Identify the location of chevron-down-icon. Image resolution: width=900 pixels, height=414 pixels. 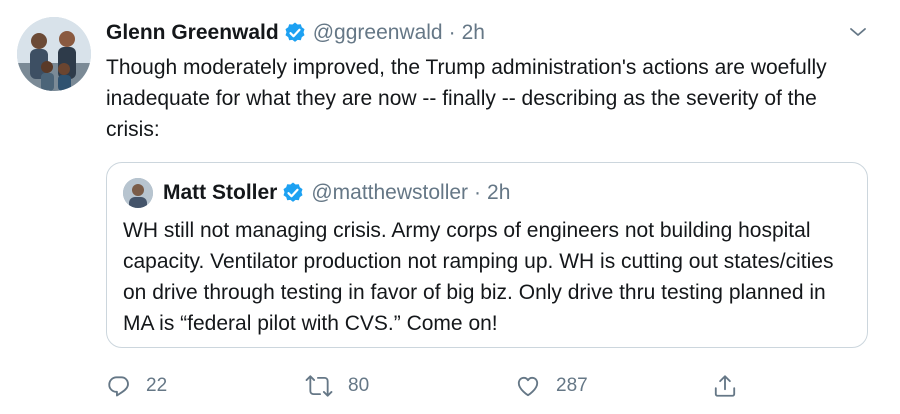
(858, 32).